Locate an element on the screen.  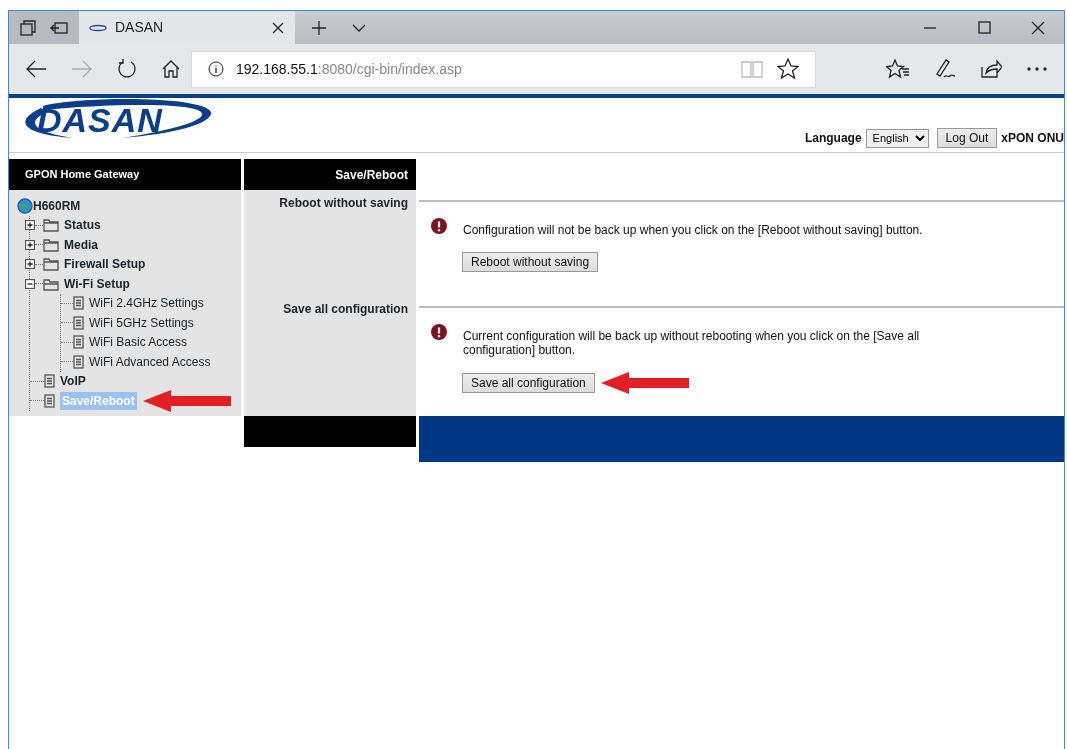
chevron-down-icon is located at coordinates (359, 27).